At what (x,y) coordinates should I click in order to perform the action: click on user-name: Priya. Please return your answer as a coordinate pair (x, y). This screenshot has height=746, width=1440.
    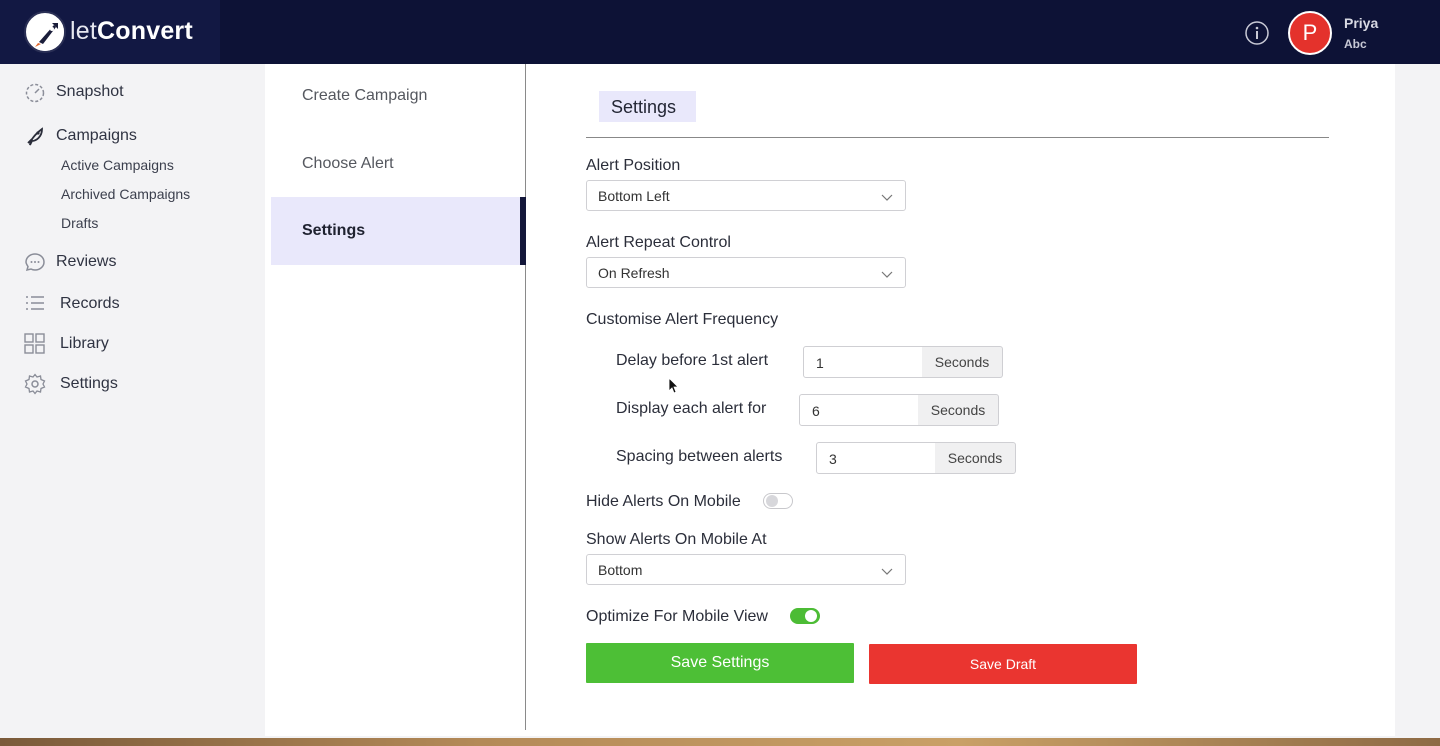
    Looking at the image, I should click on (1361, 23).